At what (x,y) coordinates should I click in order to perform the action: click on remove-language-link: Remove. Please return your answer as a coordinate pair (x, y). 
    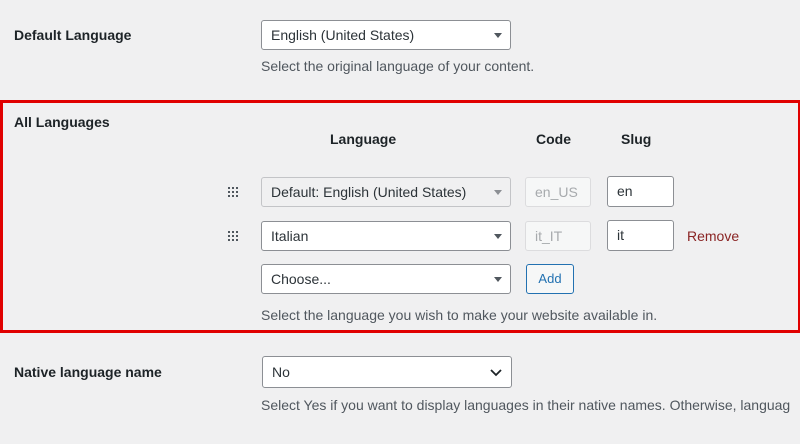
    Looking at the image, I should click on (713, 236).